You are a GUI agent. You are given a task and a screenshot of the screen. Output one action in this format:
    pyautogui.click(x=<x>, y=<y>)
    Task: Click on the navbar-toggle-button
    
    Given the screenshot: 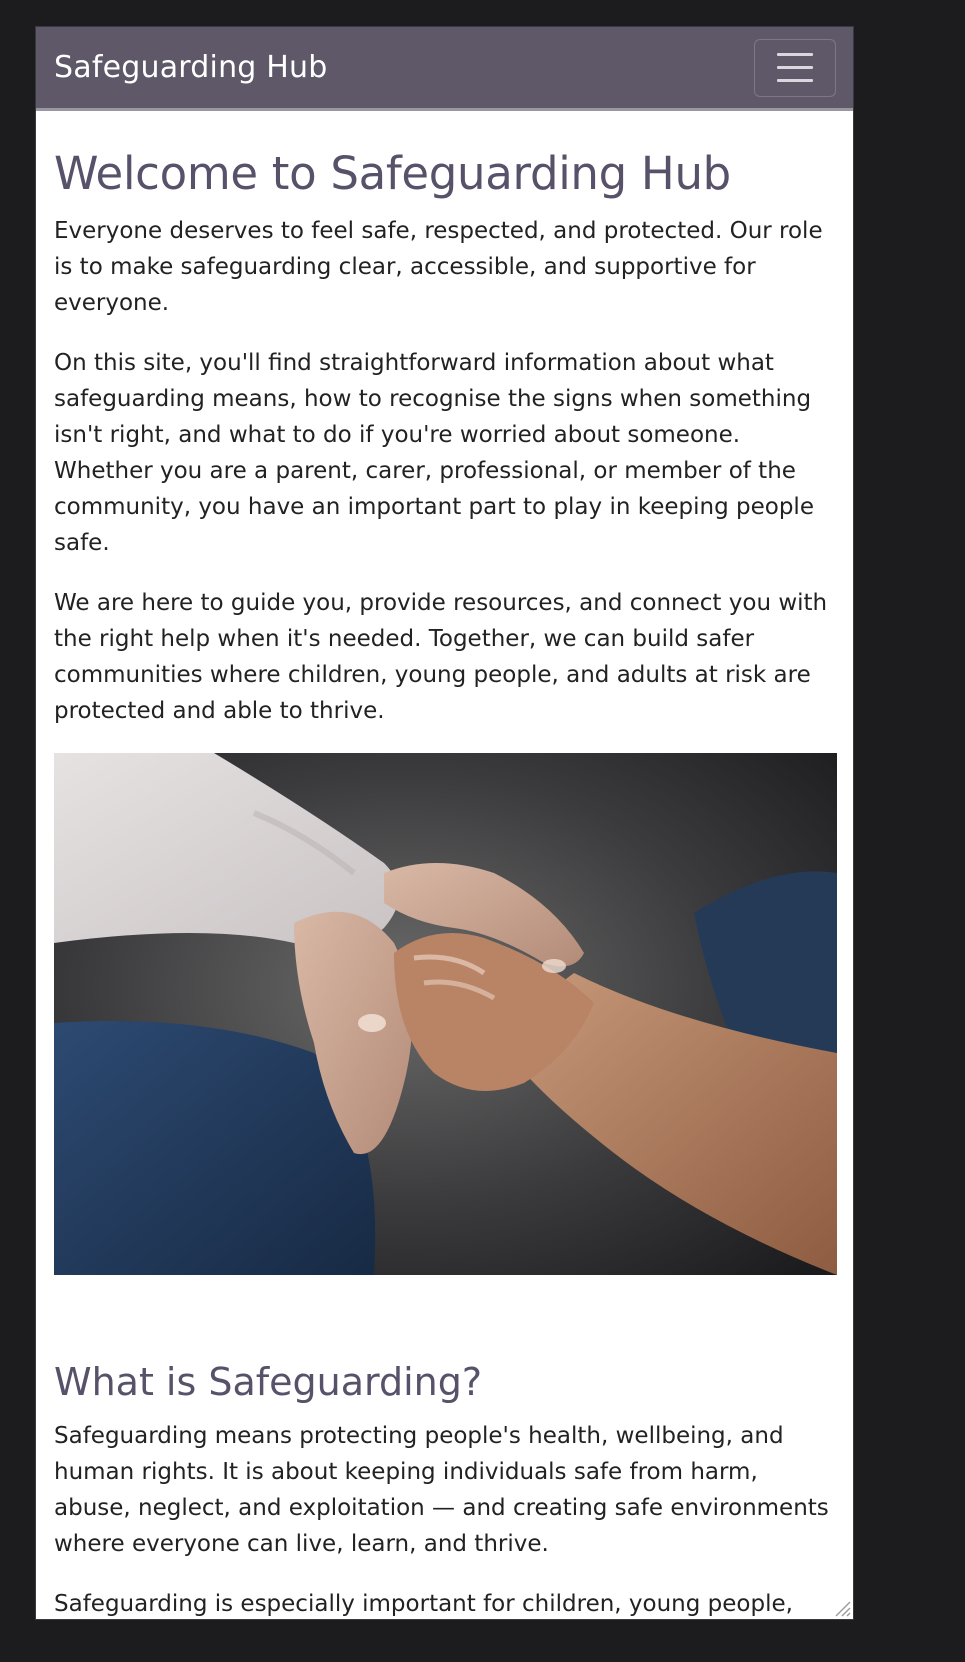 What is the action you would take?
    pyautogui.click(x=795, y=67)
    